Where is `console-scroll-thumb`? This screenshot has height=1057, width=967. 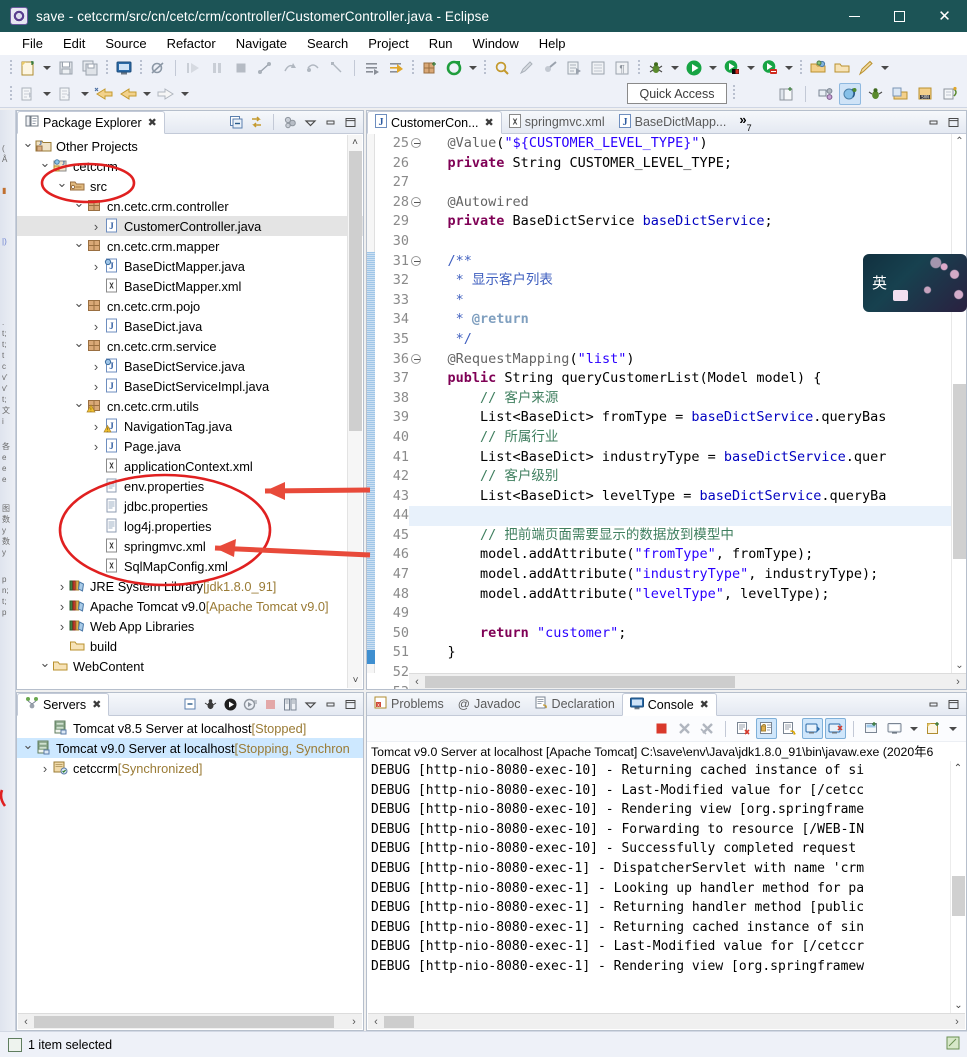
console-scroll-thumb is located at coordinates (958, 896).